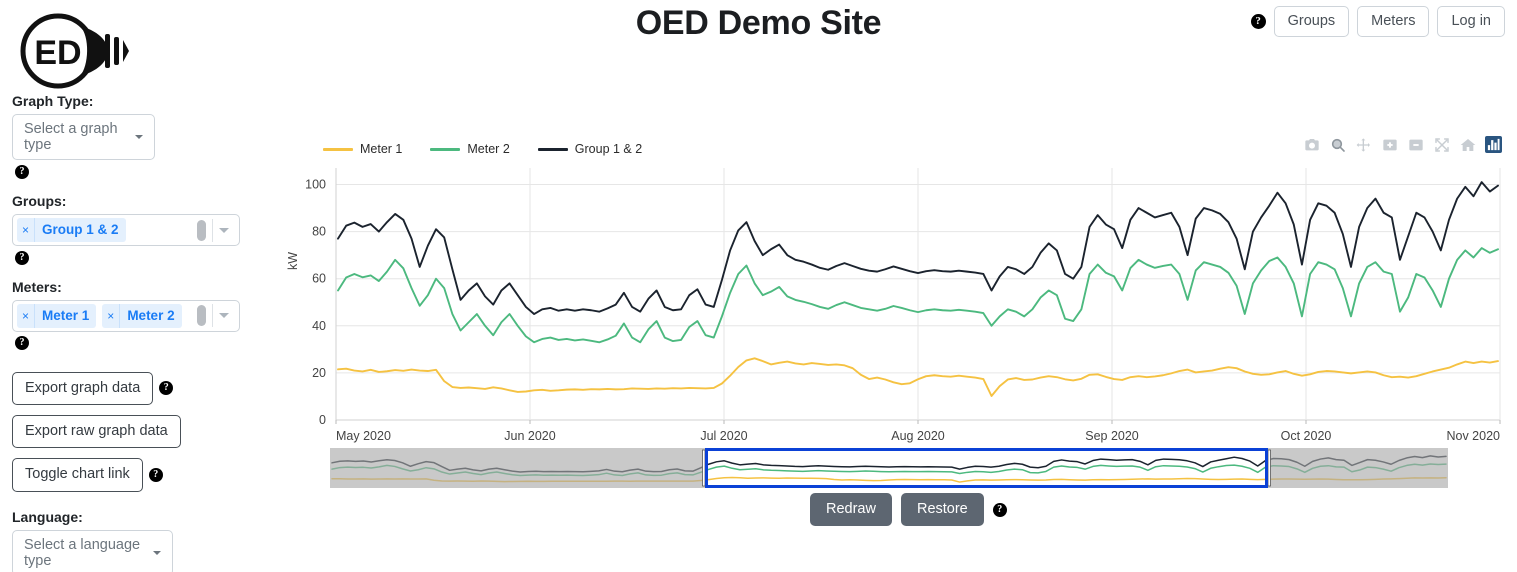 The image size is (1517, 572). I want to click on y-tick-label: 20, so click(319, 373).